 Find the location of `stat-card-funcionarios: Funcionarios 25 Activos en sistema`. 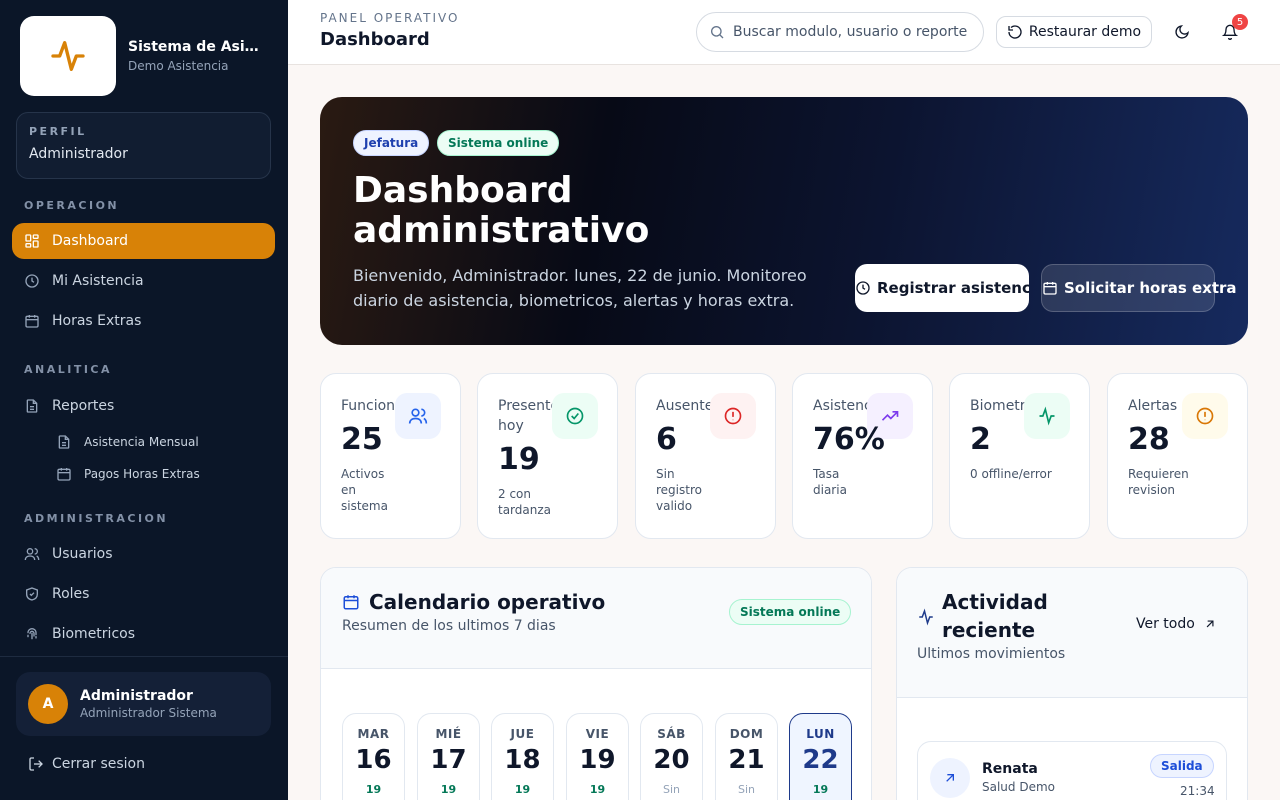

stat-card-funcionarios: Funcionarios 25 Activos en sistema is located at coordinates (390, 456).